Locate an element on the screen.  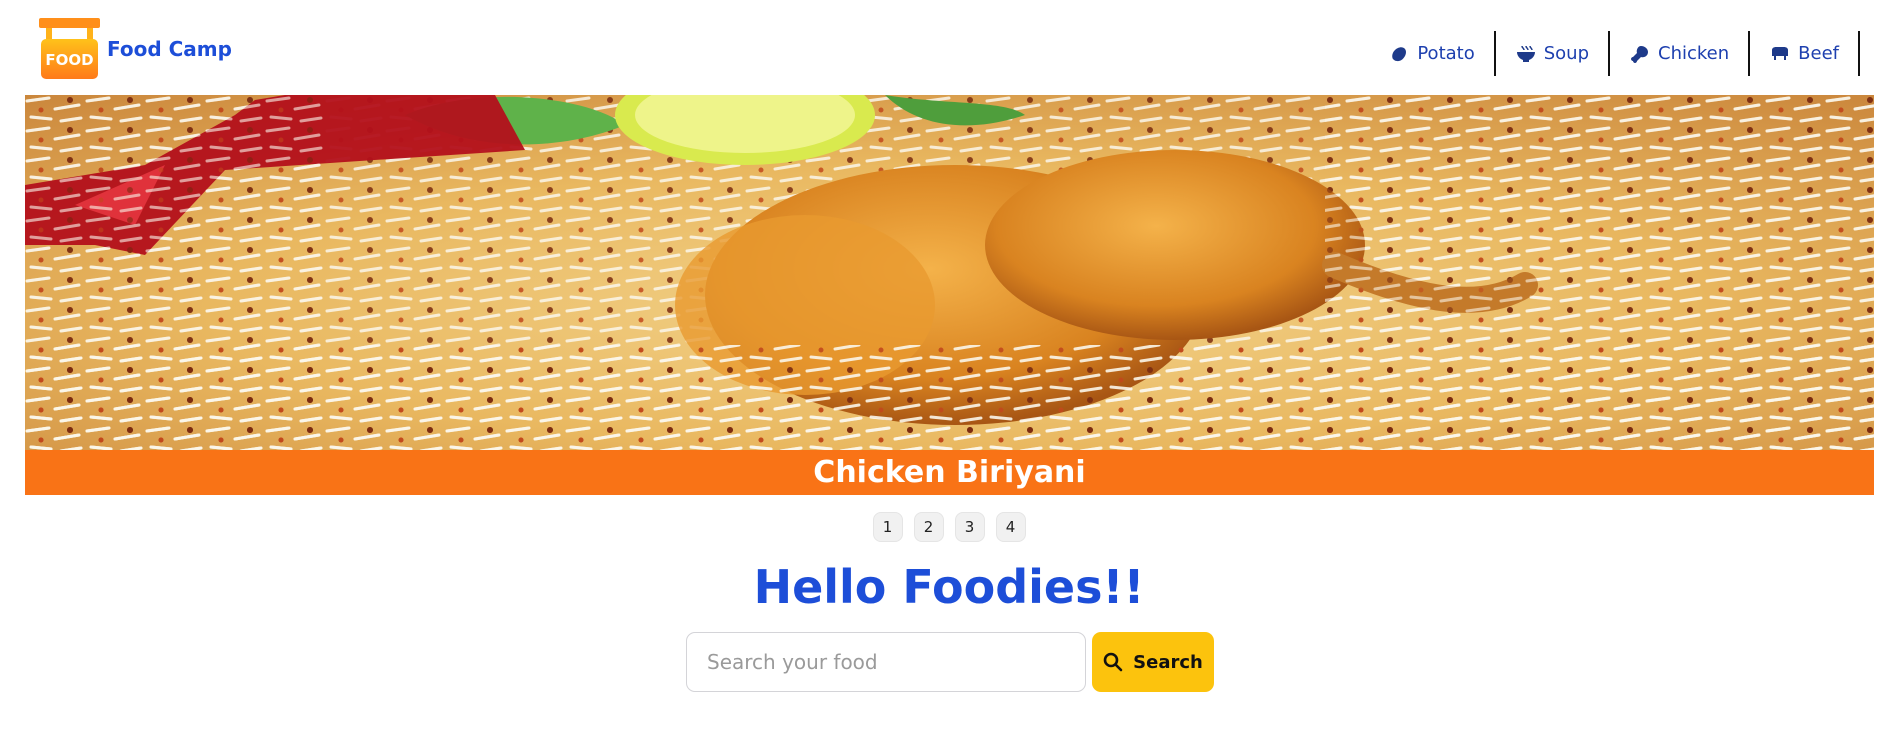
drumstick-icon is located at coordinates (1640, 54).